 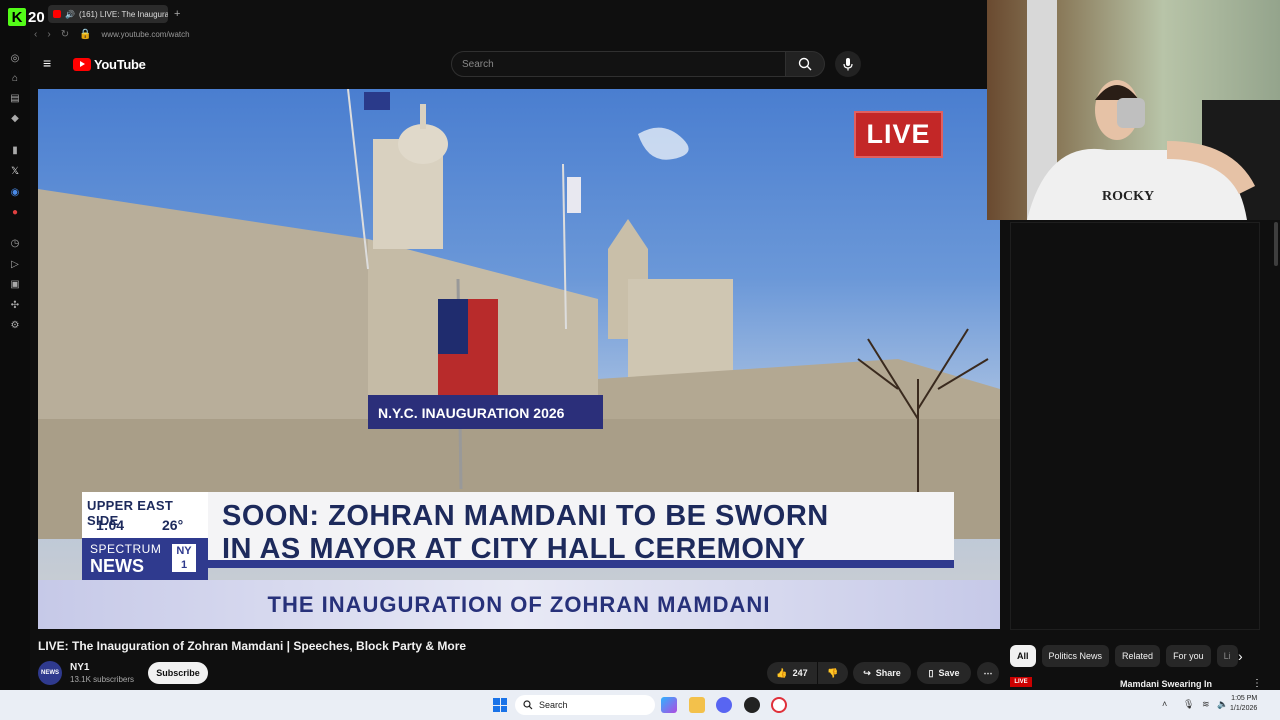 I want to click on reload-icon: ↻, so click(x=65, y=34).